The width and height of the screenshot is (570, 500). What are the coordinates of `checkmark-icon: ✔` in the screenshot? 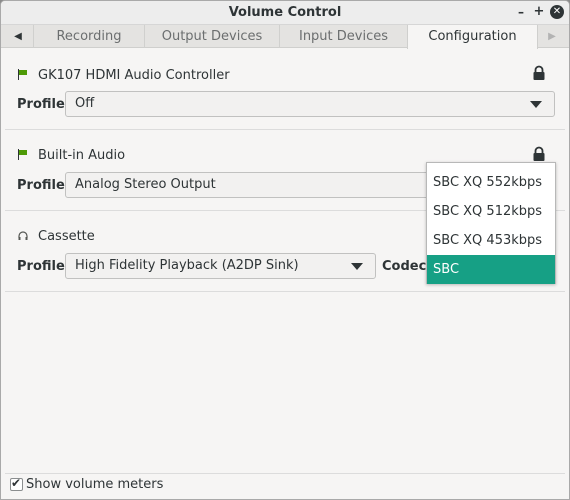 It's located at (16, 483).